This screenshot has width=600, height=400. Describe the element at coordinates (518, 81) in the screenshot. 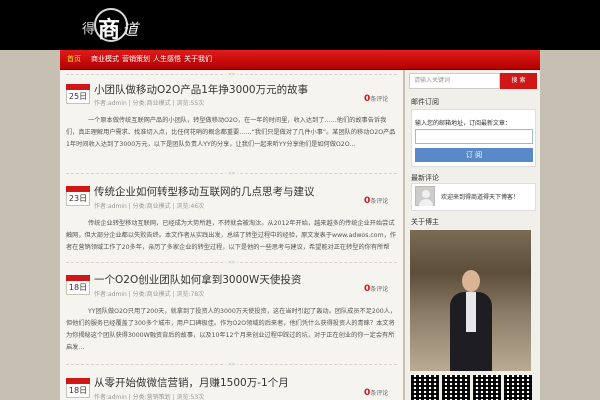

I see `search-button: 搜 索` at that location.